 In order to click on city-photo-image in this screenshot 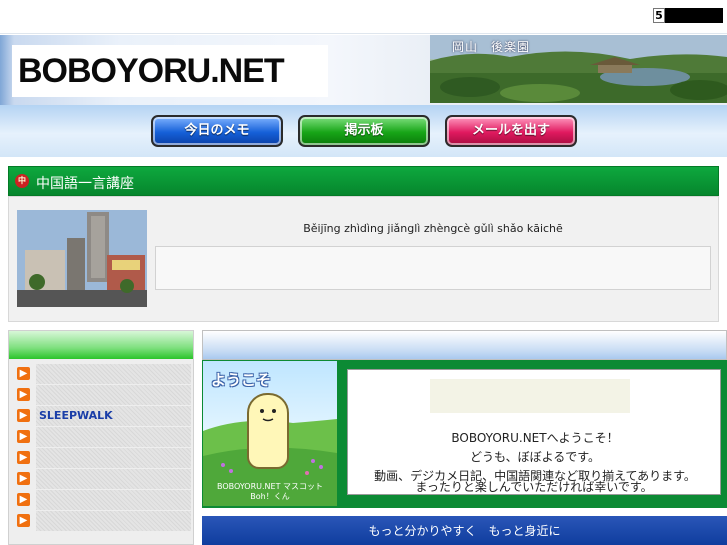, I will do `click(82, 258)`.